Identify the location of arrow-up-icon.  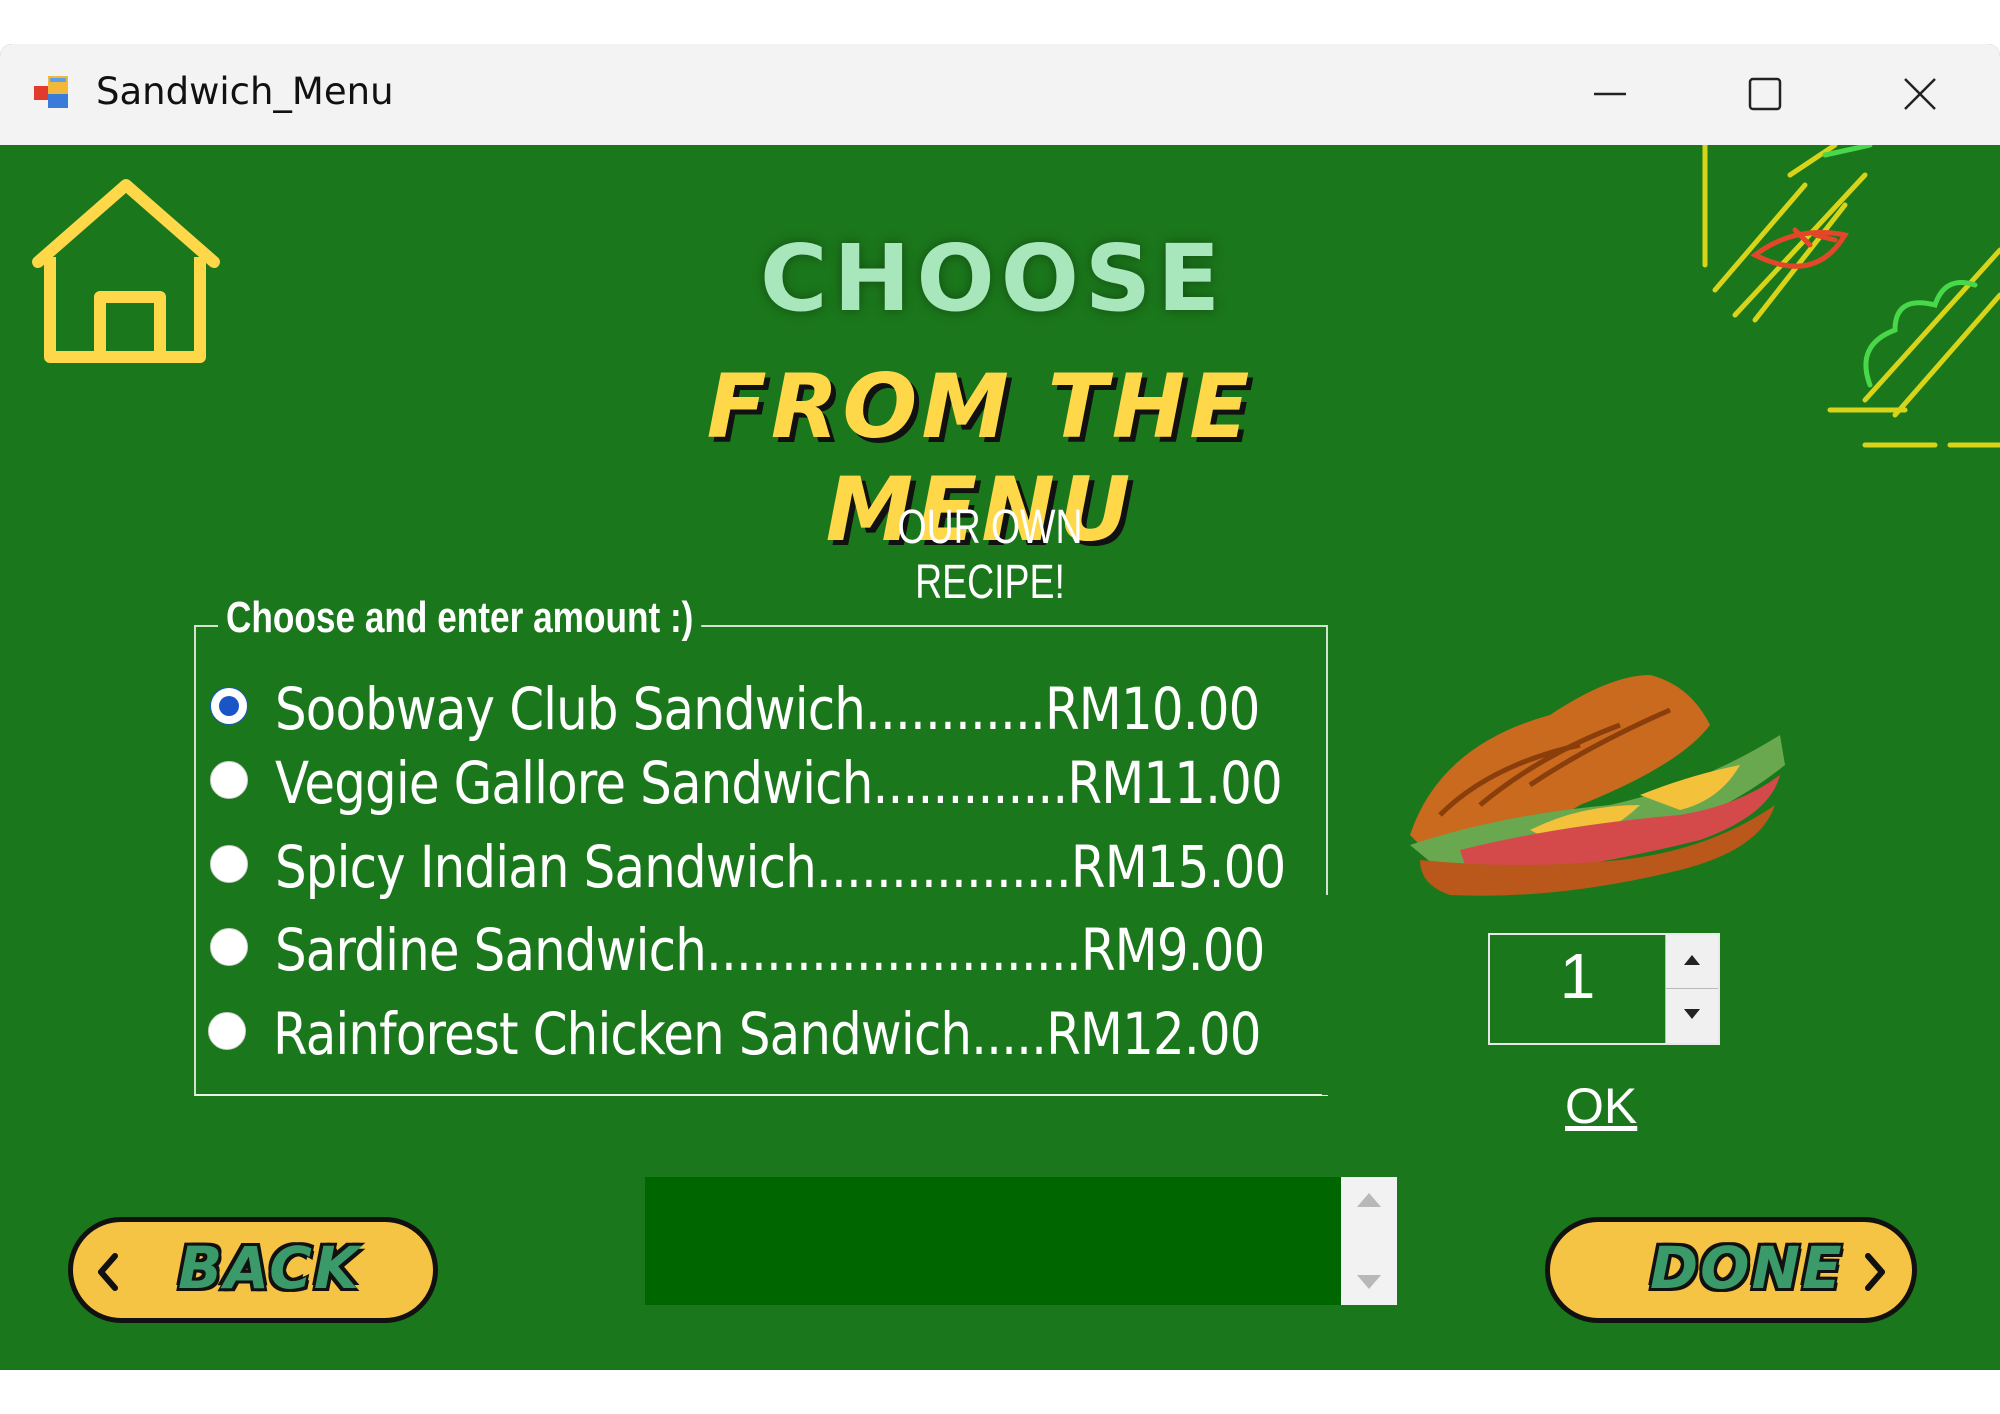
(1692, 960).